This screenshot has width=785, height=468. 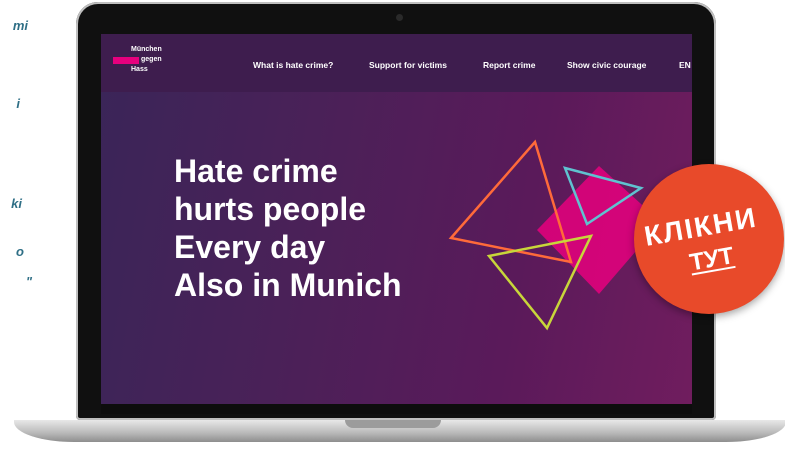 I want to click on side-text-line: o, so click(x=20, y=251).